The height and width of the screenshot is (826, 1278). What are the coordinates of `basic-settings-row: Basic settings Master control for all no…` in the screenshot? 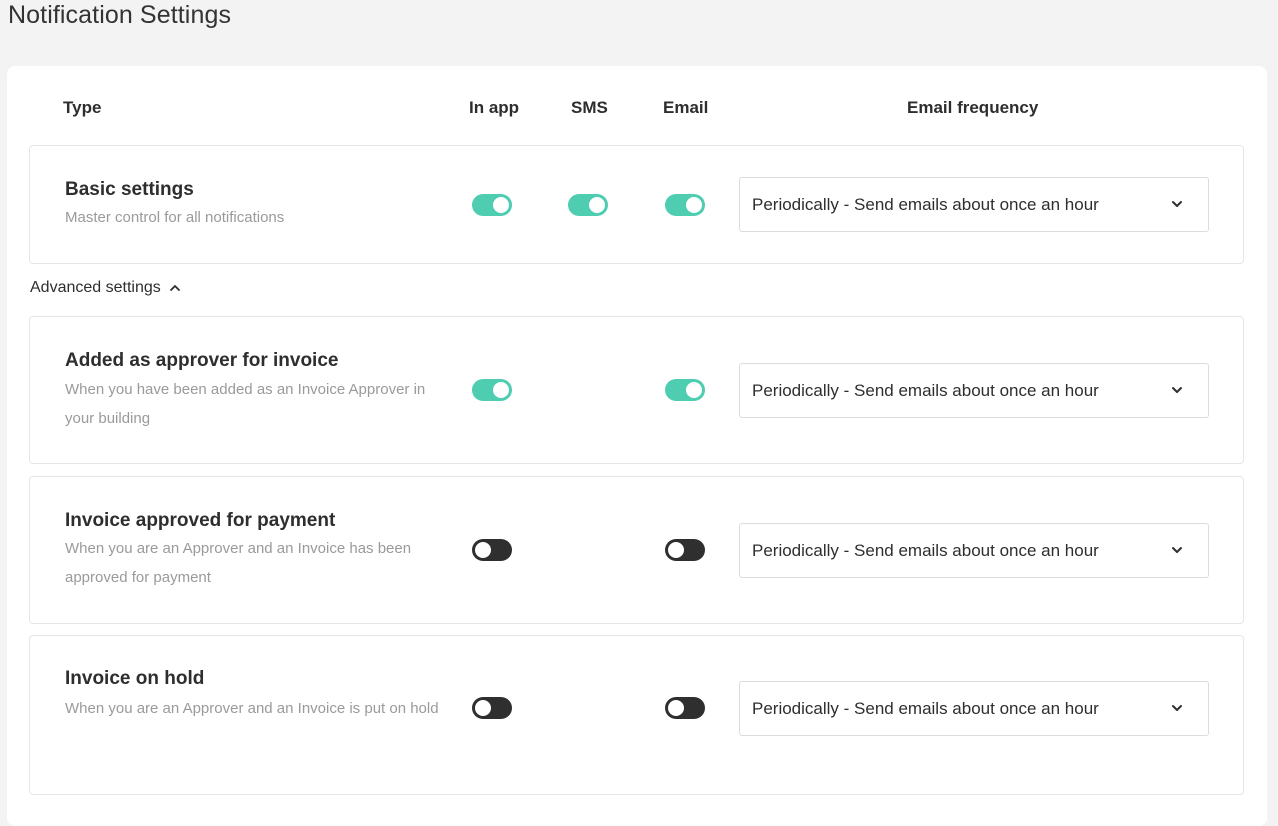 It's located at (636, 204).